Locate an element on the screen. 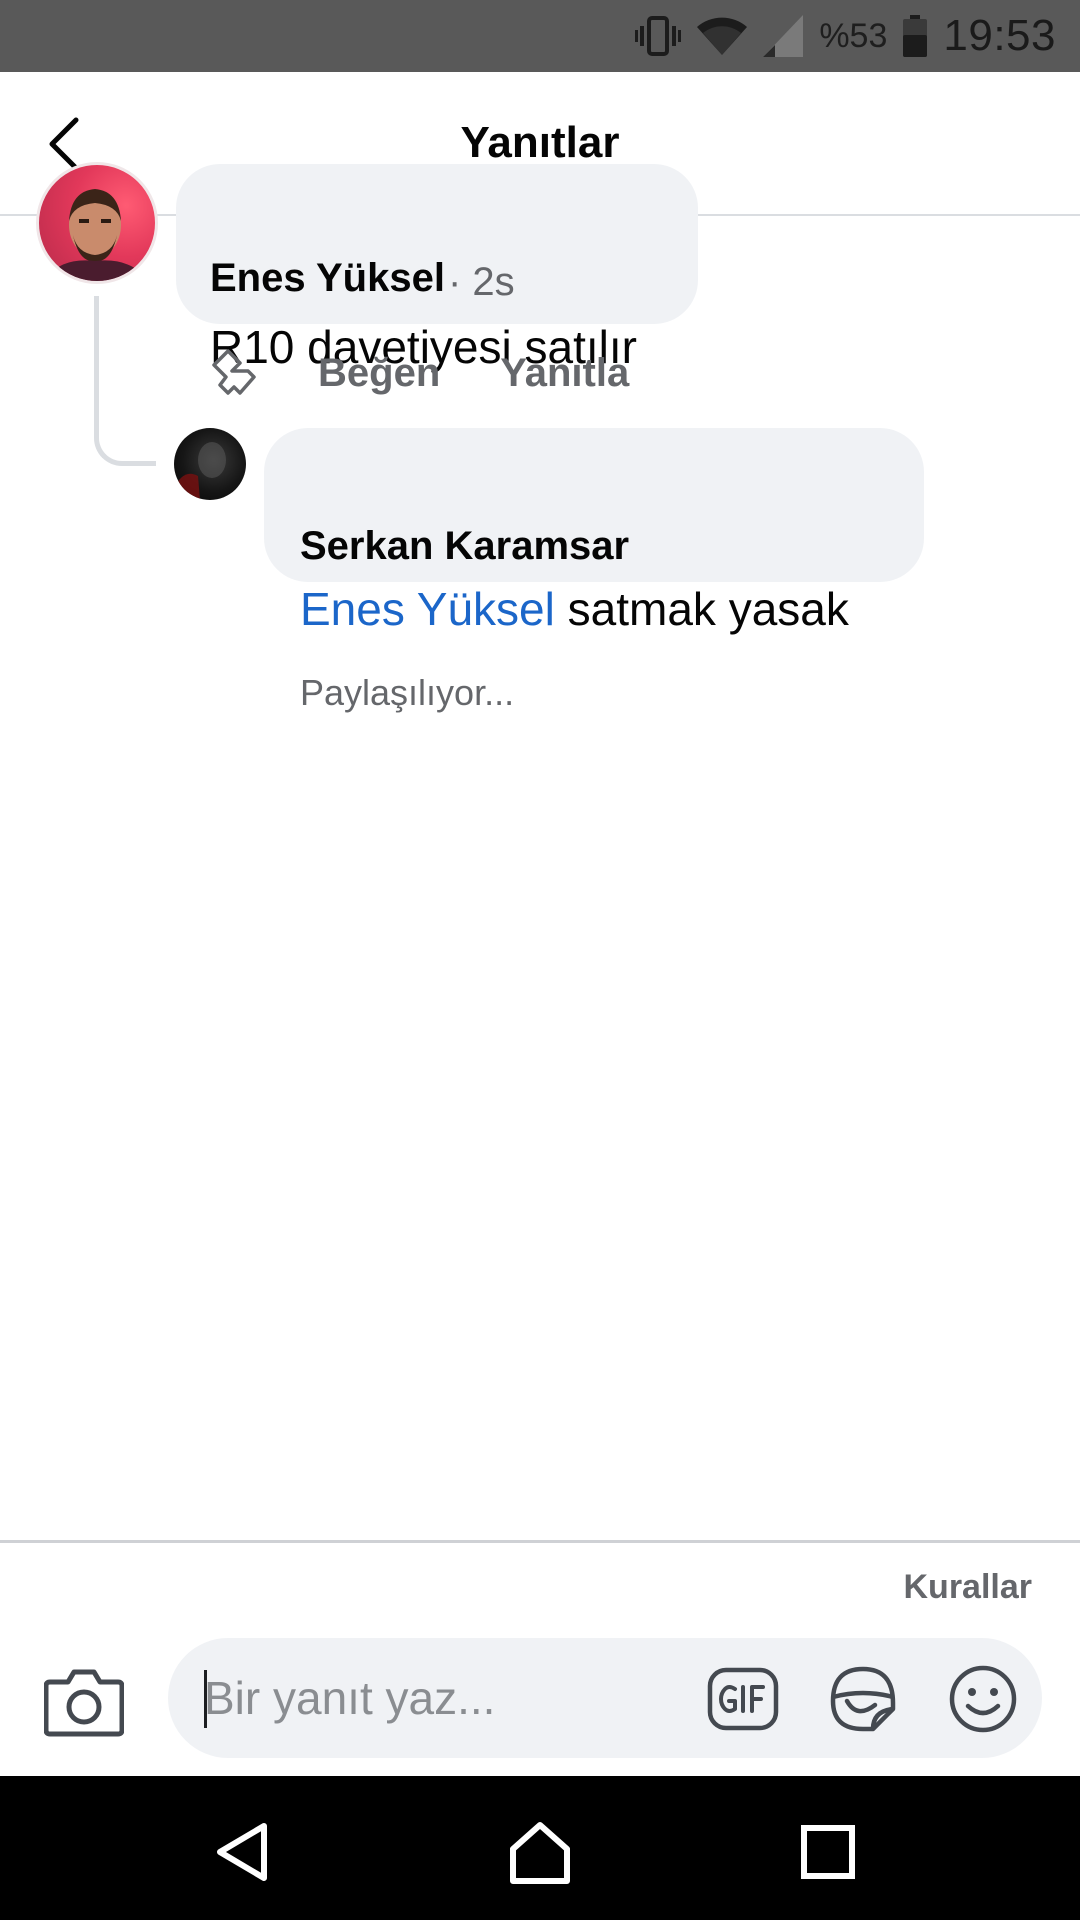  wifi-icon is located at coordinates (722, 36).